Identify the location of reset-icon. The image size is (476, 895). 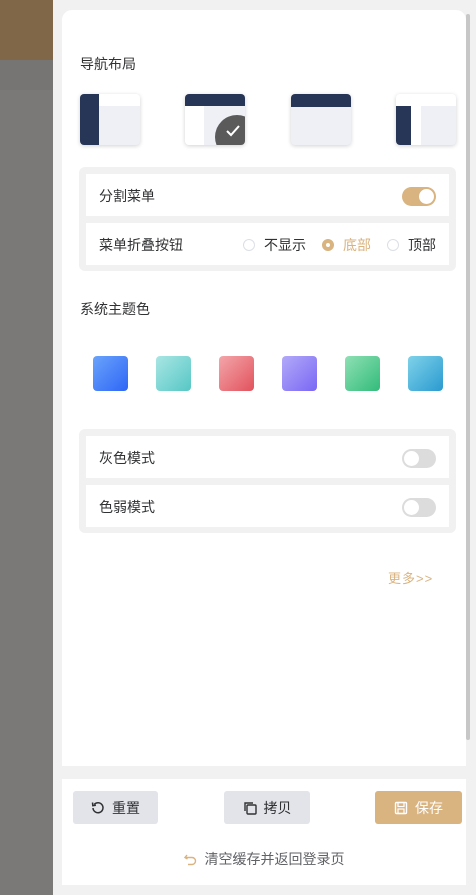
(97, 807).